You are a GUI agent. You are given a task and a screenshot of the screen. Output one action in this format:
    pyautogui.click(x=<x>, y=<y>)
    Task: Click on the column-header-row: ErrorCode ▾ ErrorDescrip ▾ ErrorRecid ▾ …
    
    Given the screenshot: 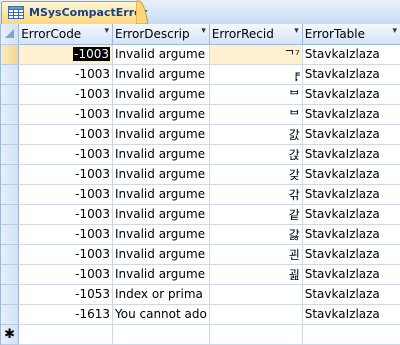 What is the action you would take?
    pyautogui.click(x=200, y=34)
    